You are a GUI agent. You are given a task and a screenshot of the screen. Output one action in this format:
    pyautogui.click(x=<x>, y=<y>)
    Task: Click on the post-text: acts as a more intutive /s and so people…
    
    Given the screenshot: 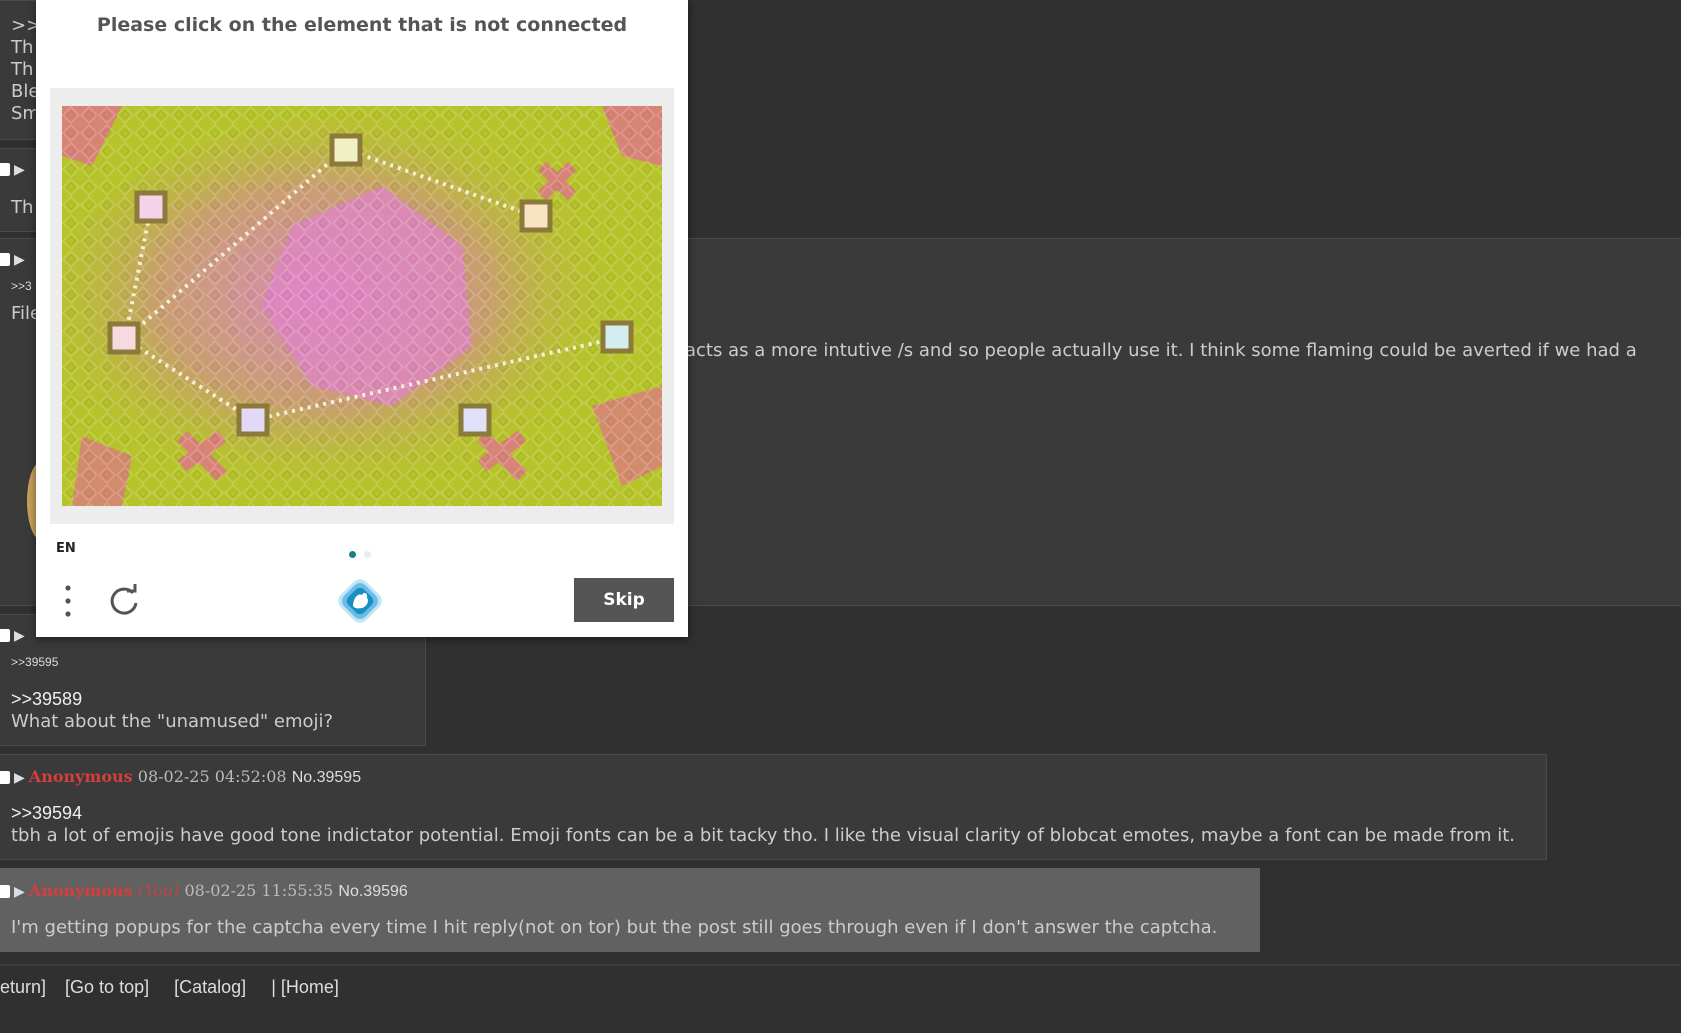 What is the action you would take?
    pyautogui.click(x=1161, y=350)
    